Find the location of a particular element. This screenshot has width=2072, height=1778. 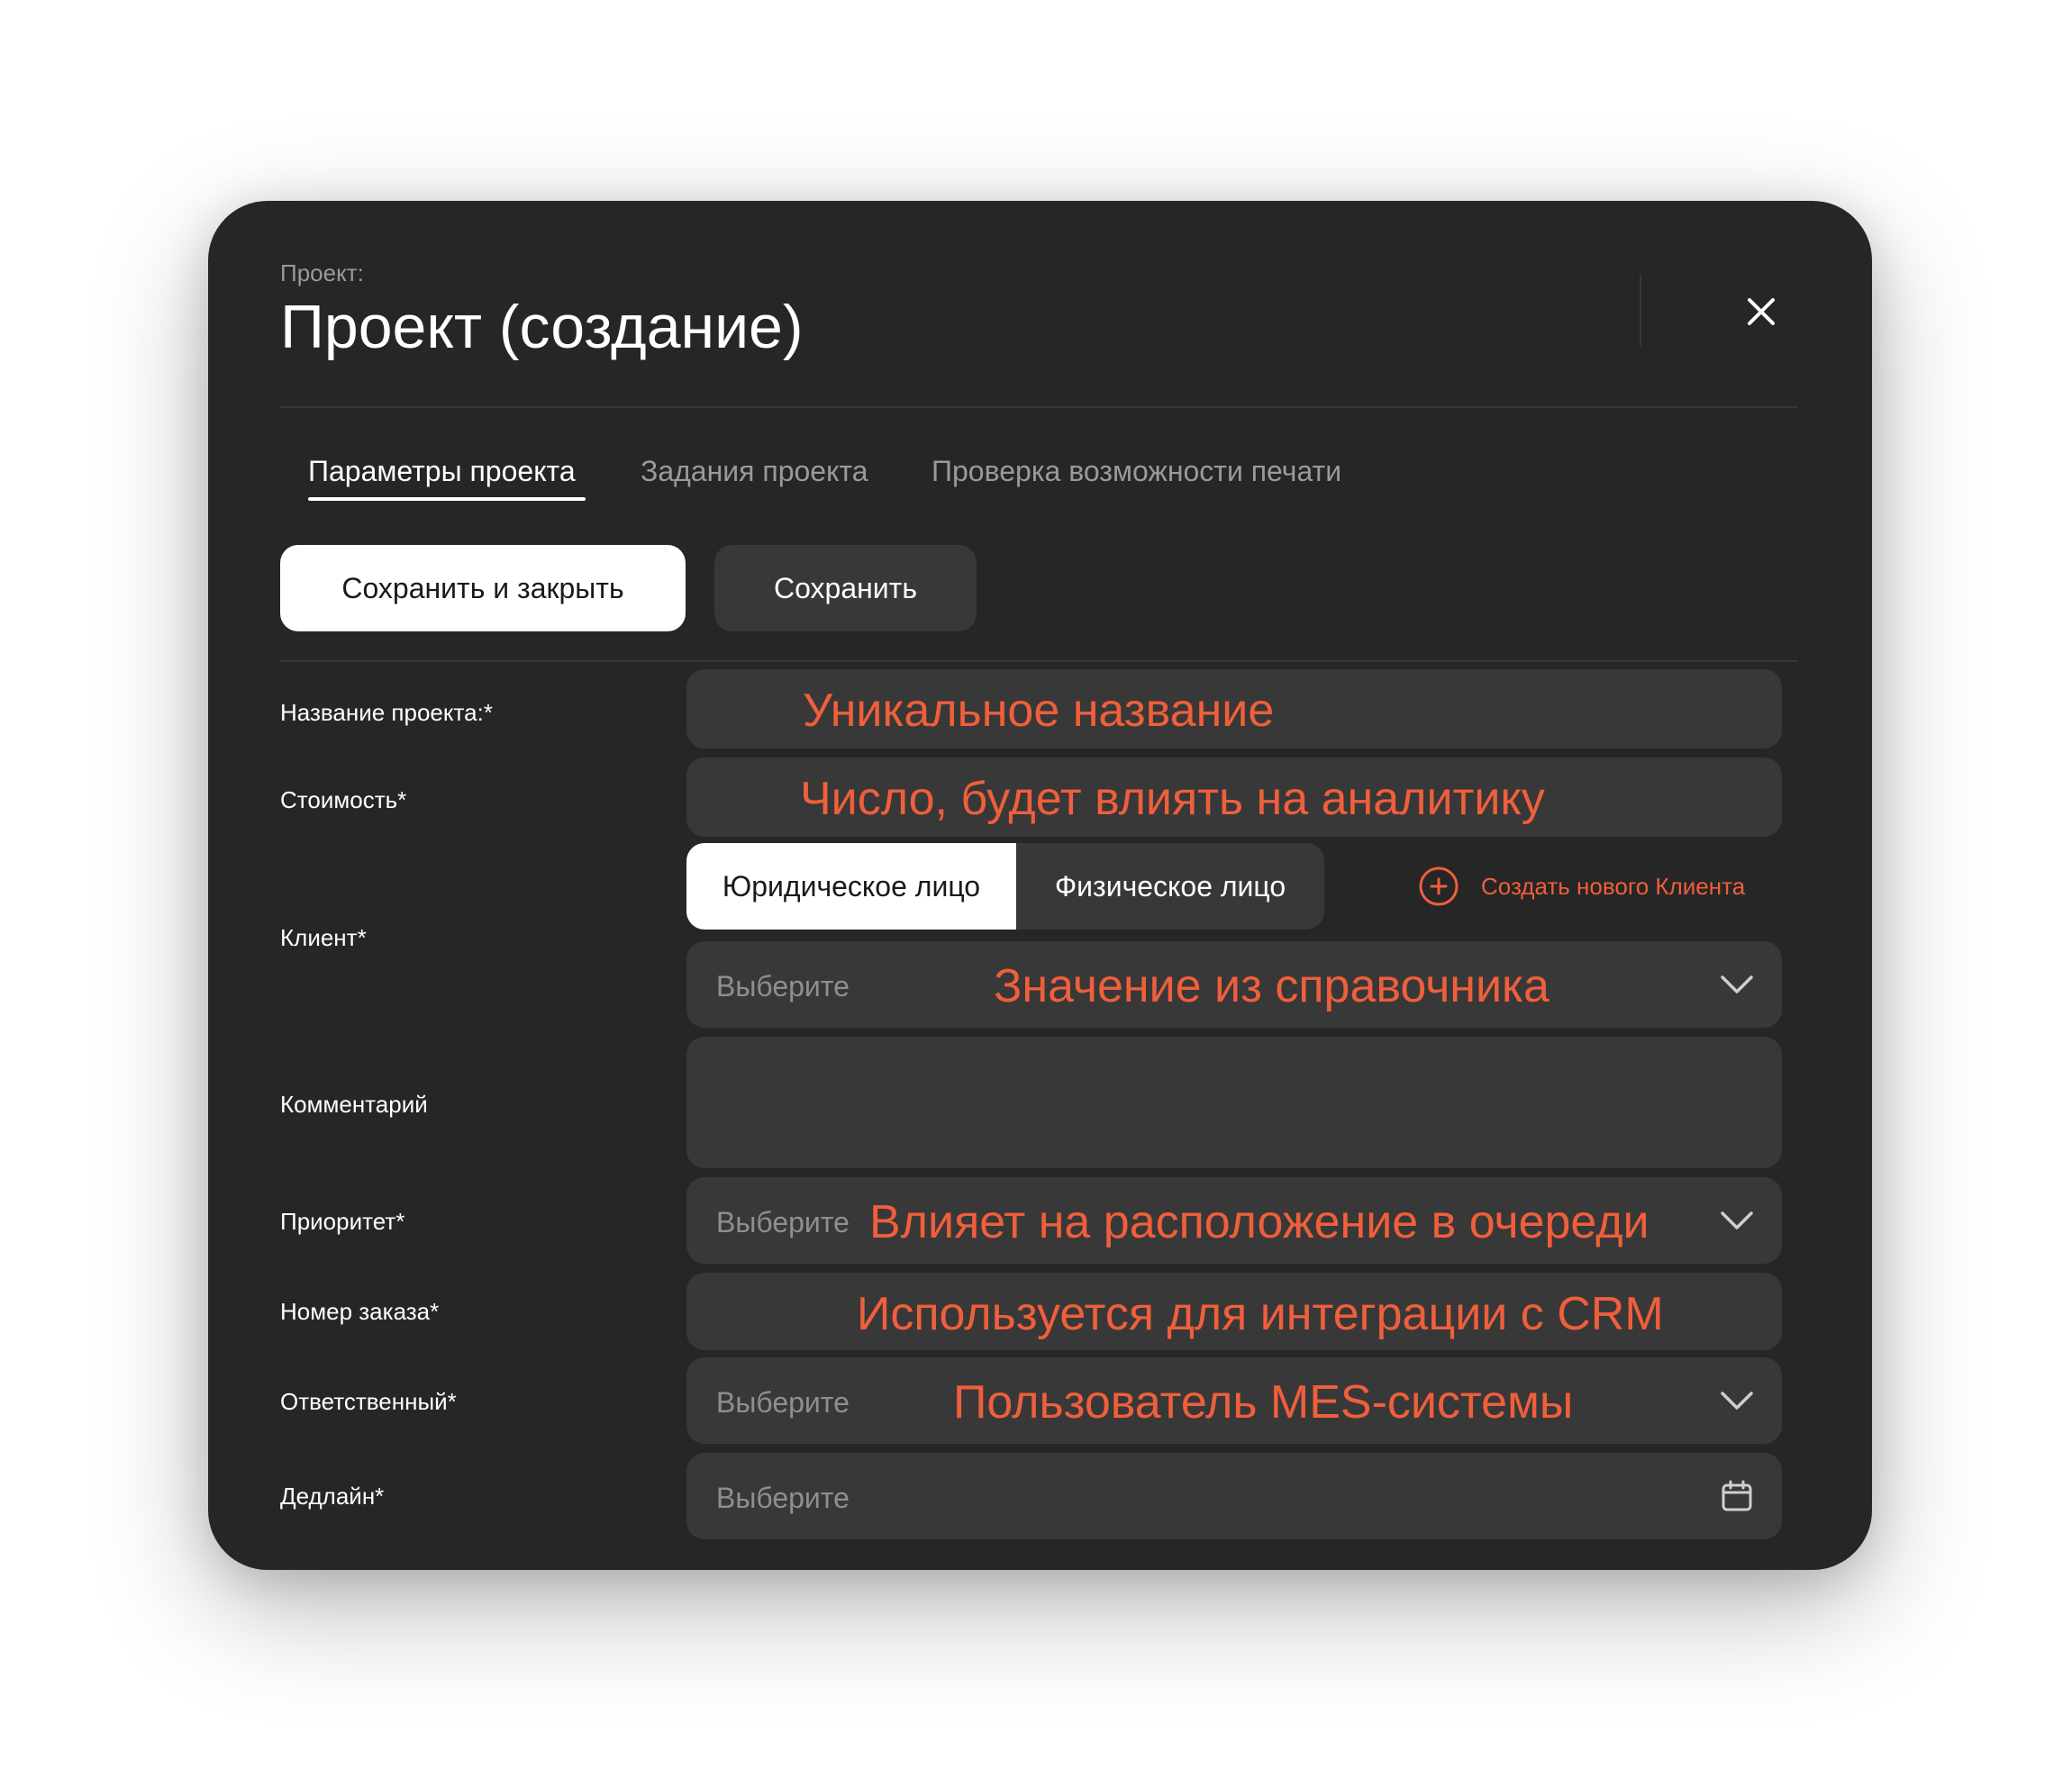

cost-label: Стоимость* is located at coordinates (343, 799).